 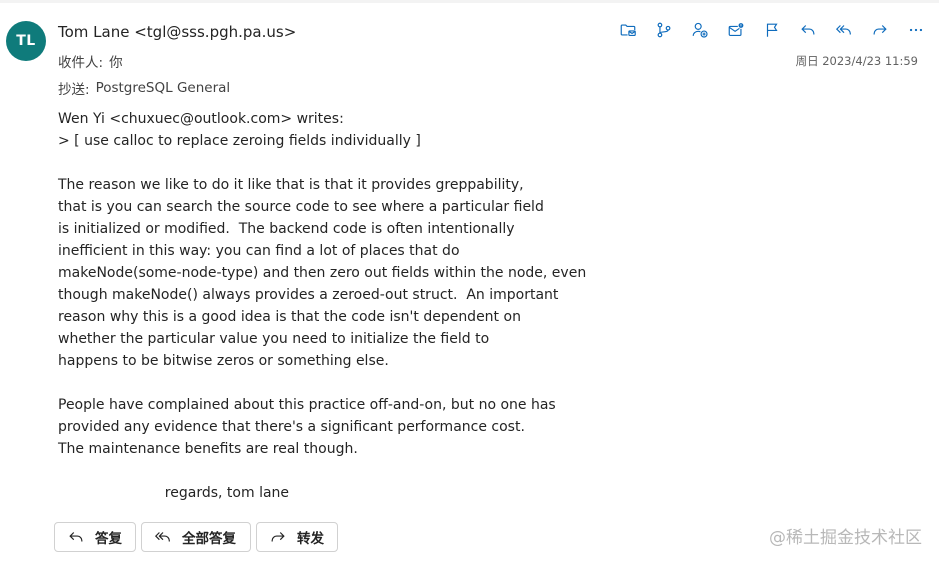 I want to click on reply-button-label: 答复, so click(x=108, y=539).